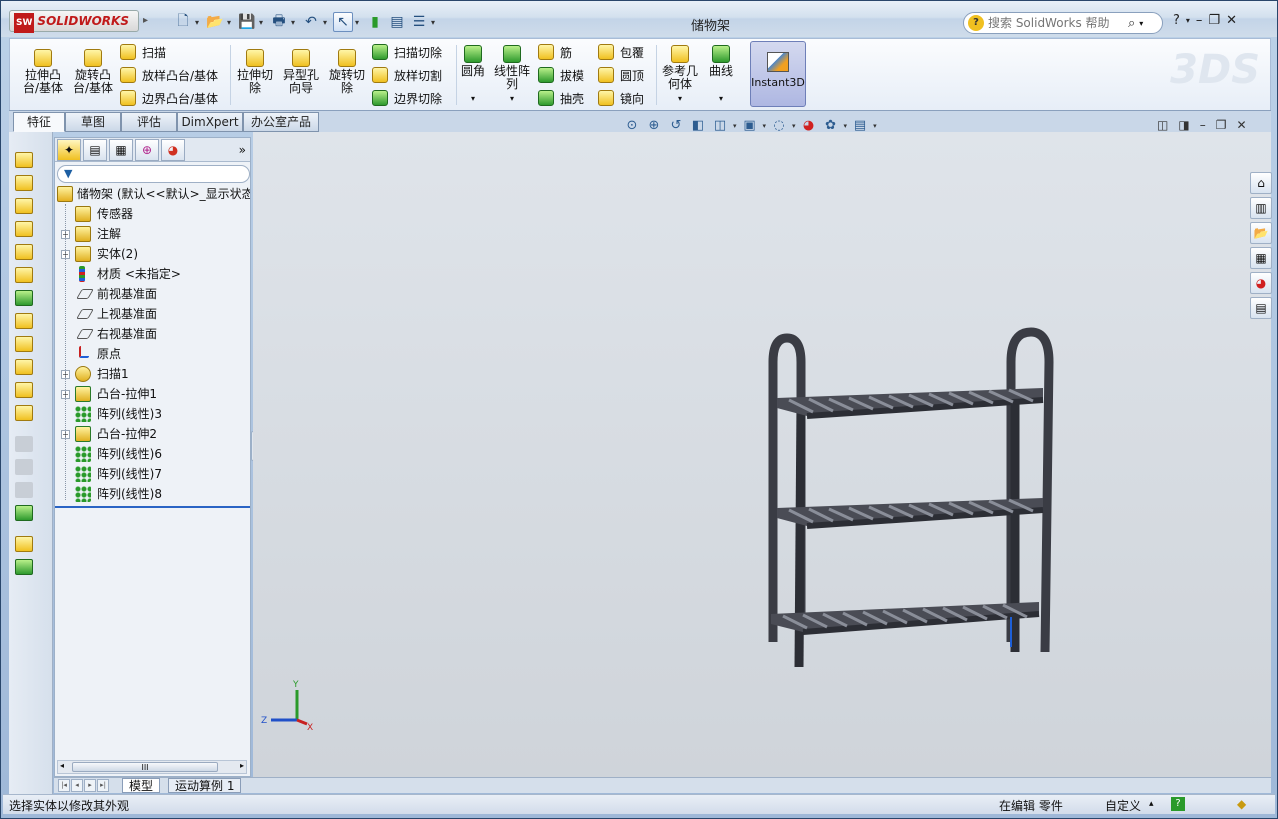  What do you see at coordinates (846, 126) in the screenshot?
I see `apply-scene-dropdown-icon: ▾` at bounding box center [846, 126].